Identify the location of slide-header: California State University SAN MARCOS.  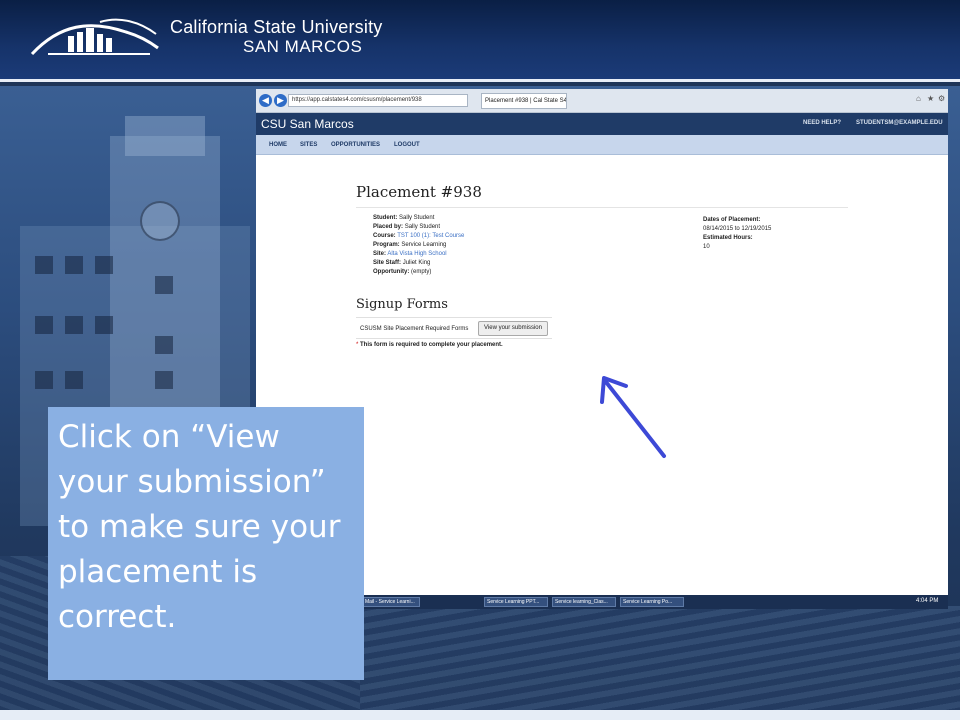
(480, 41).